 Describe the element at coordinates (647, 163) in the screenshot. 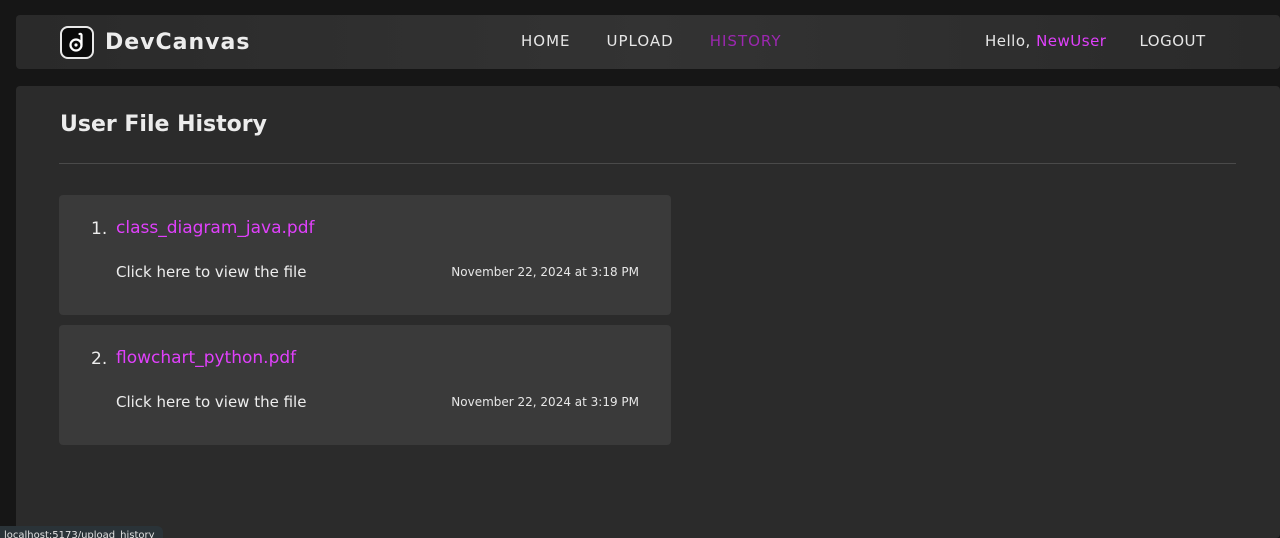

I see `divider` at that location.